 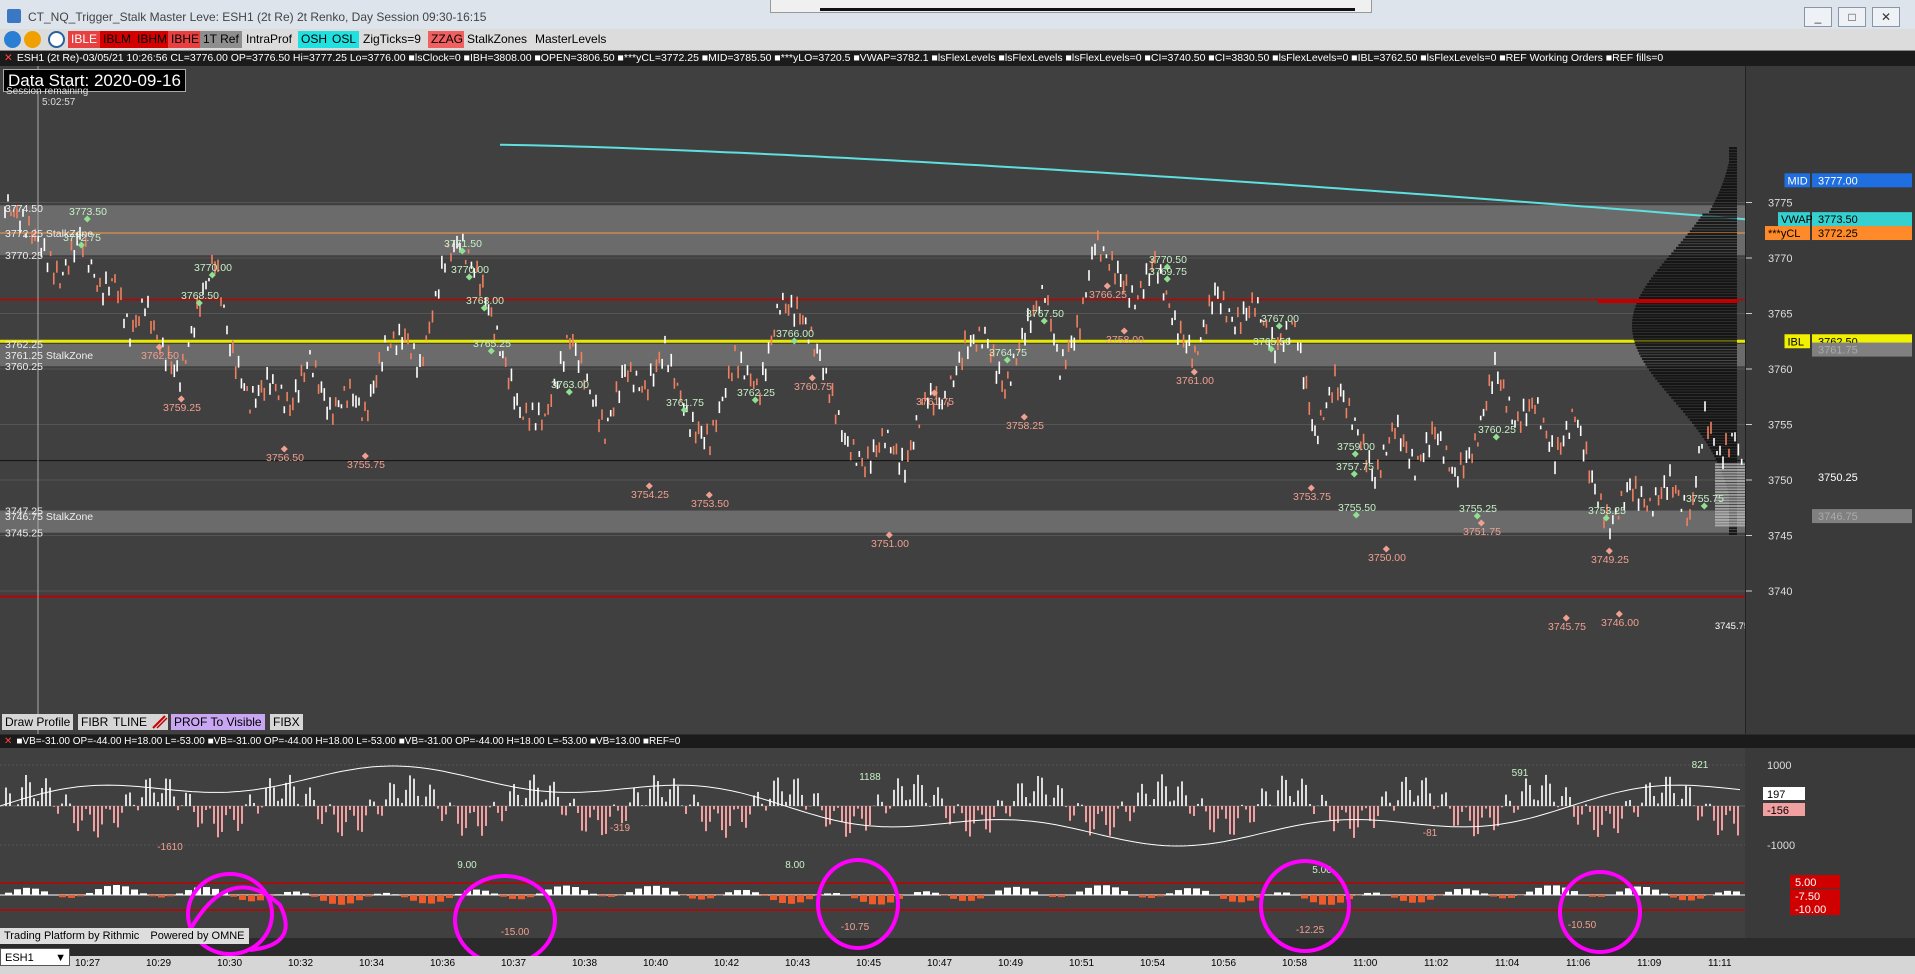 I want to click on time-tick-label: 10:27, so click(x=88, y=963).